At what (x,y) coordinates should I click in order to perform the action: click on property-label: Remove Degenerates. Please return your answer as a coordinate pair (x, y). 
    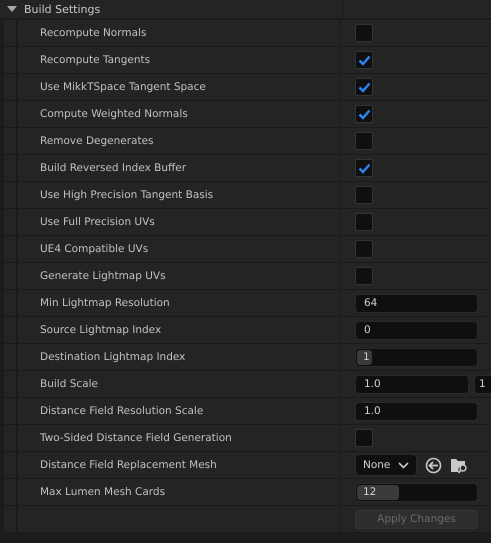
    Looking at the image, I should click on (97, 141).